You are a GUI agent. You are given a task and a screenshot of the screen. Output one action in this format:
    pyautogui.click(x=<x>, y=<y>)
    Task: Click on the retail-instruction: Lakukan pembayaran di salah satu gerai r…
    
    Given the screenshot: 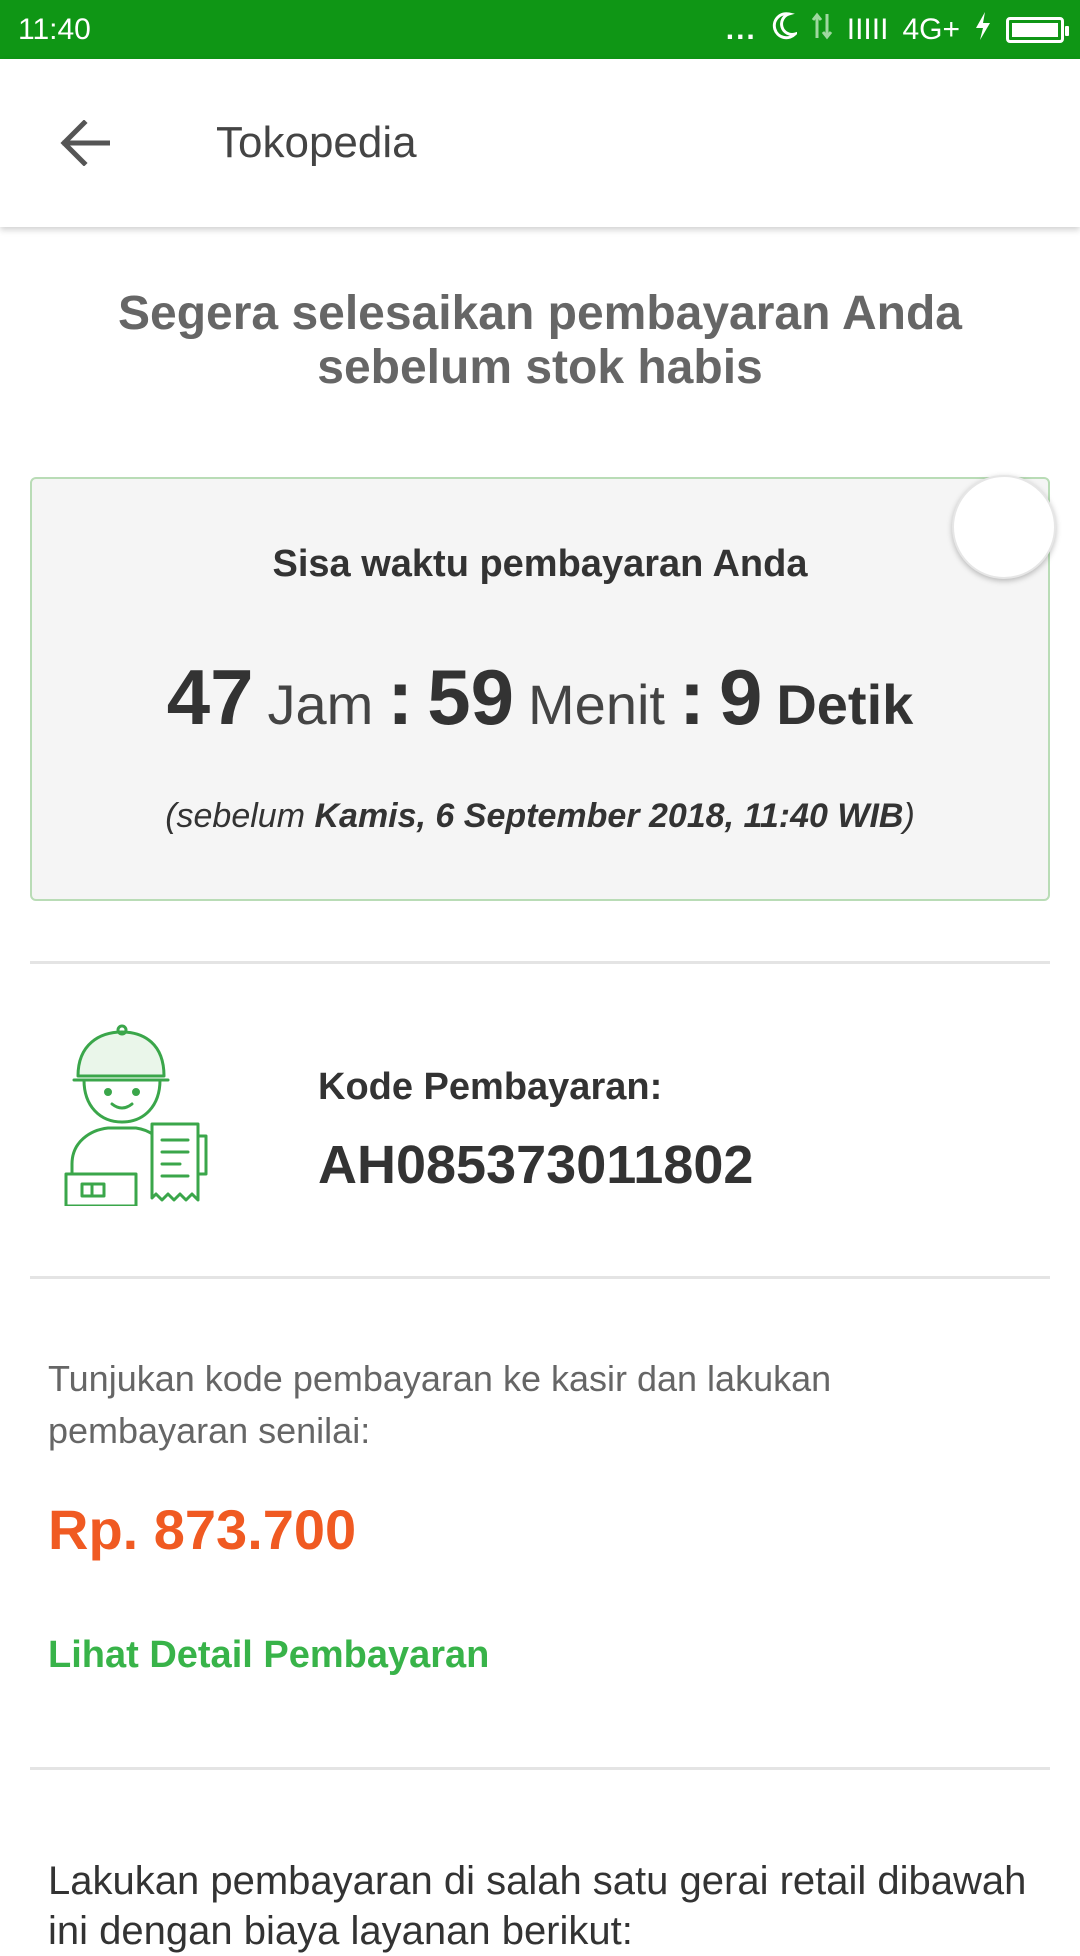 What is the action you would take?
    pyautogui.click(x=537, y=1906)
    